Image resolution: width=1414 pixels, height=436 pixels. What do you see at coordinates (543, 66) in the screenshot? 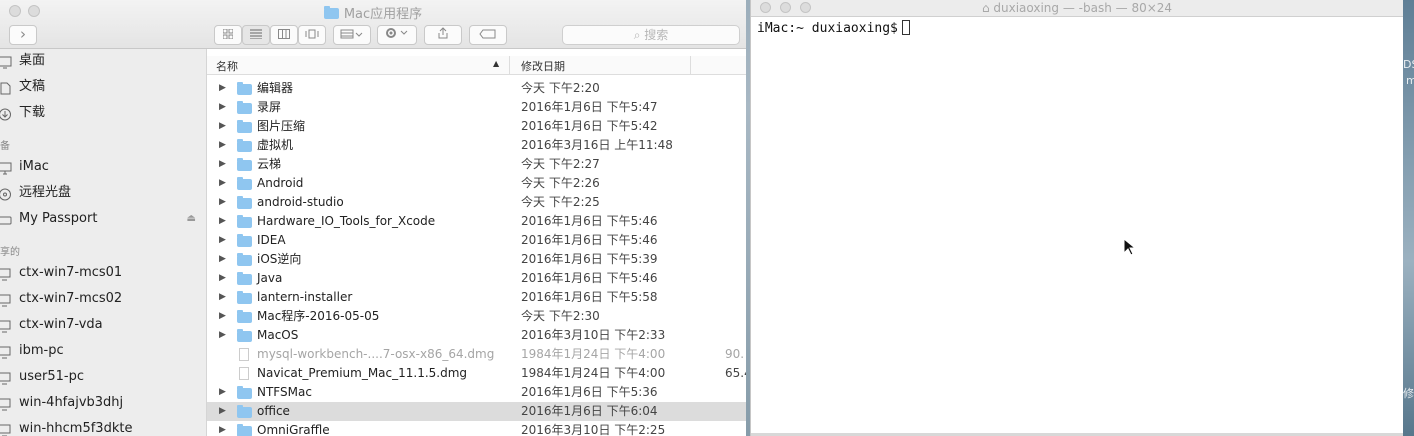
I see `column-date-header: 修改日期` at bounding box center [543, 66].